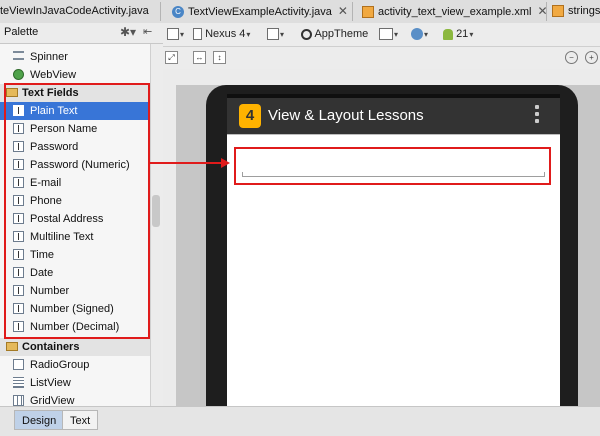  Describe the element at coordinates (51, 347) in the screenshot. I see `palette-group-label: Containers` at that location.